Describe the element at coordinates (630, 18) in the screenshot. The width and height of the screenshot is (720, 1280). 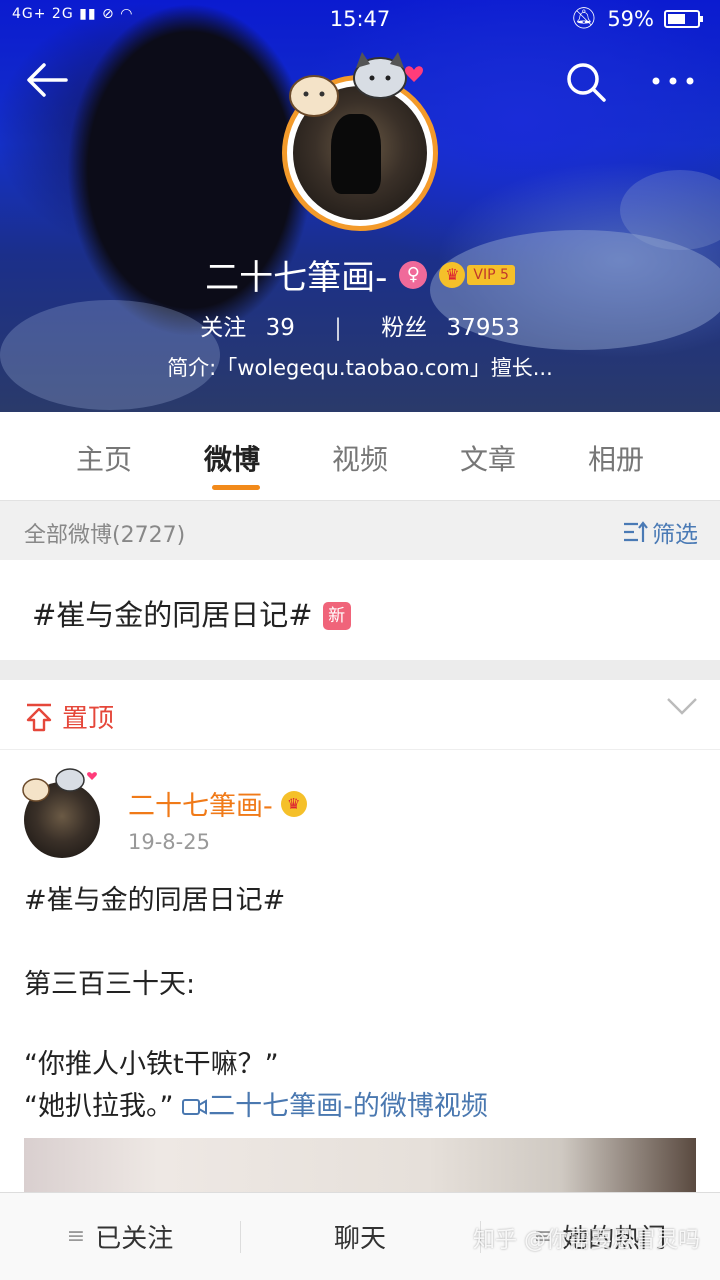
I see `battery-percent: 59%` at that location.